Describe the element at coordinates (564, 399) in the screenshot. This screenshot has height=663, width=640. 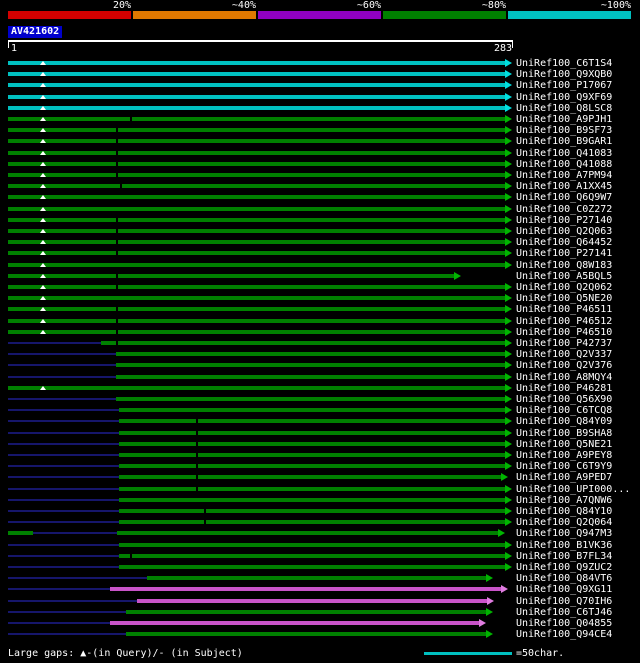
I see `hit-label: UniRef100_Q56X90` at that location.